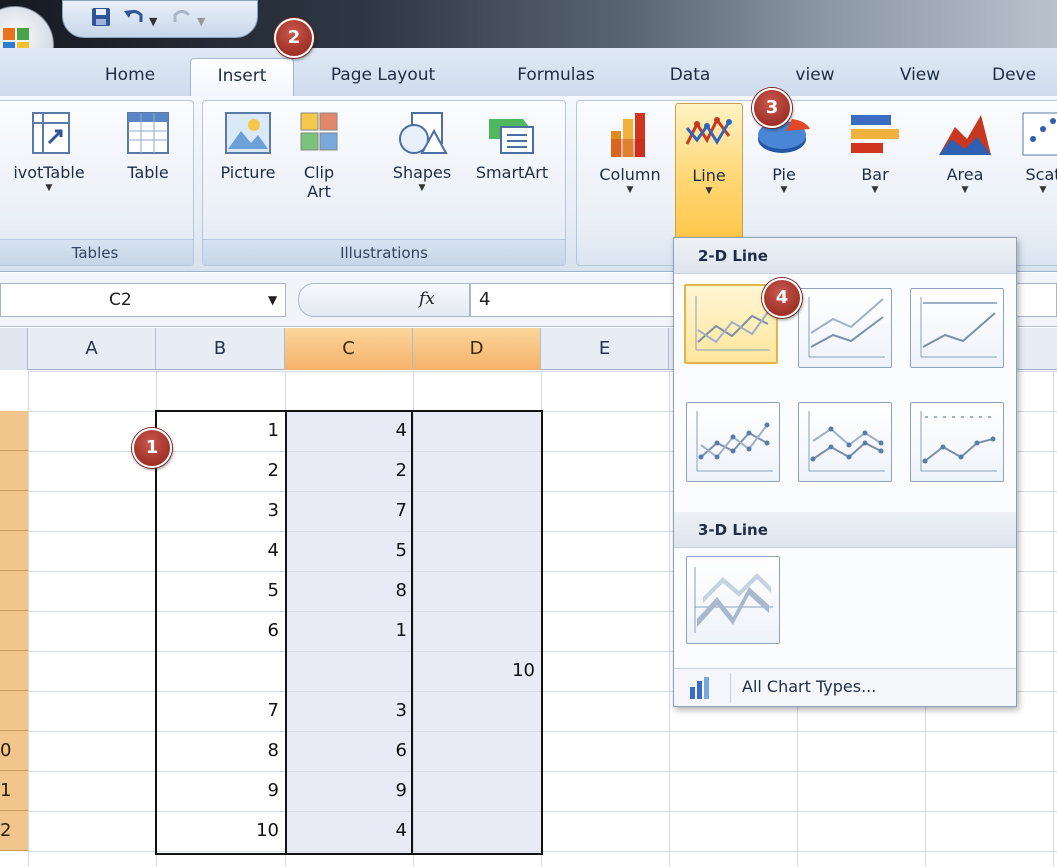 This screenshot has height=867, width=1057. Describe the element at coordinates (272, 300) in the screenshot. I see `name-box-dropdown-icon: ▼` at that location.